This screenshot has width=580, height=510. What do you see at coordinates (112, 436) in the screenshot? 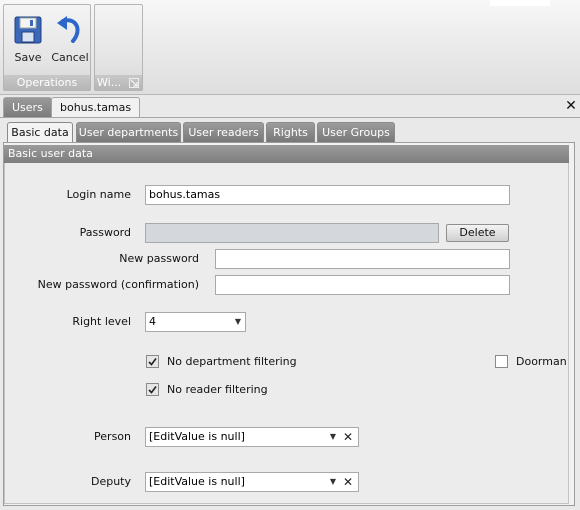
I see `person-label: Person` at bounding box center [112, 436].